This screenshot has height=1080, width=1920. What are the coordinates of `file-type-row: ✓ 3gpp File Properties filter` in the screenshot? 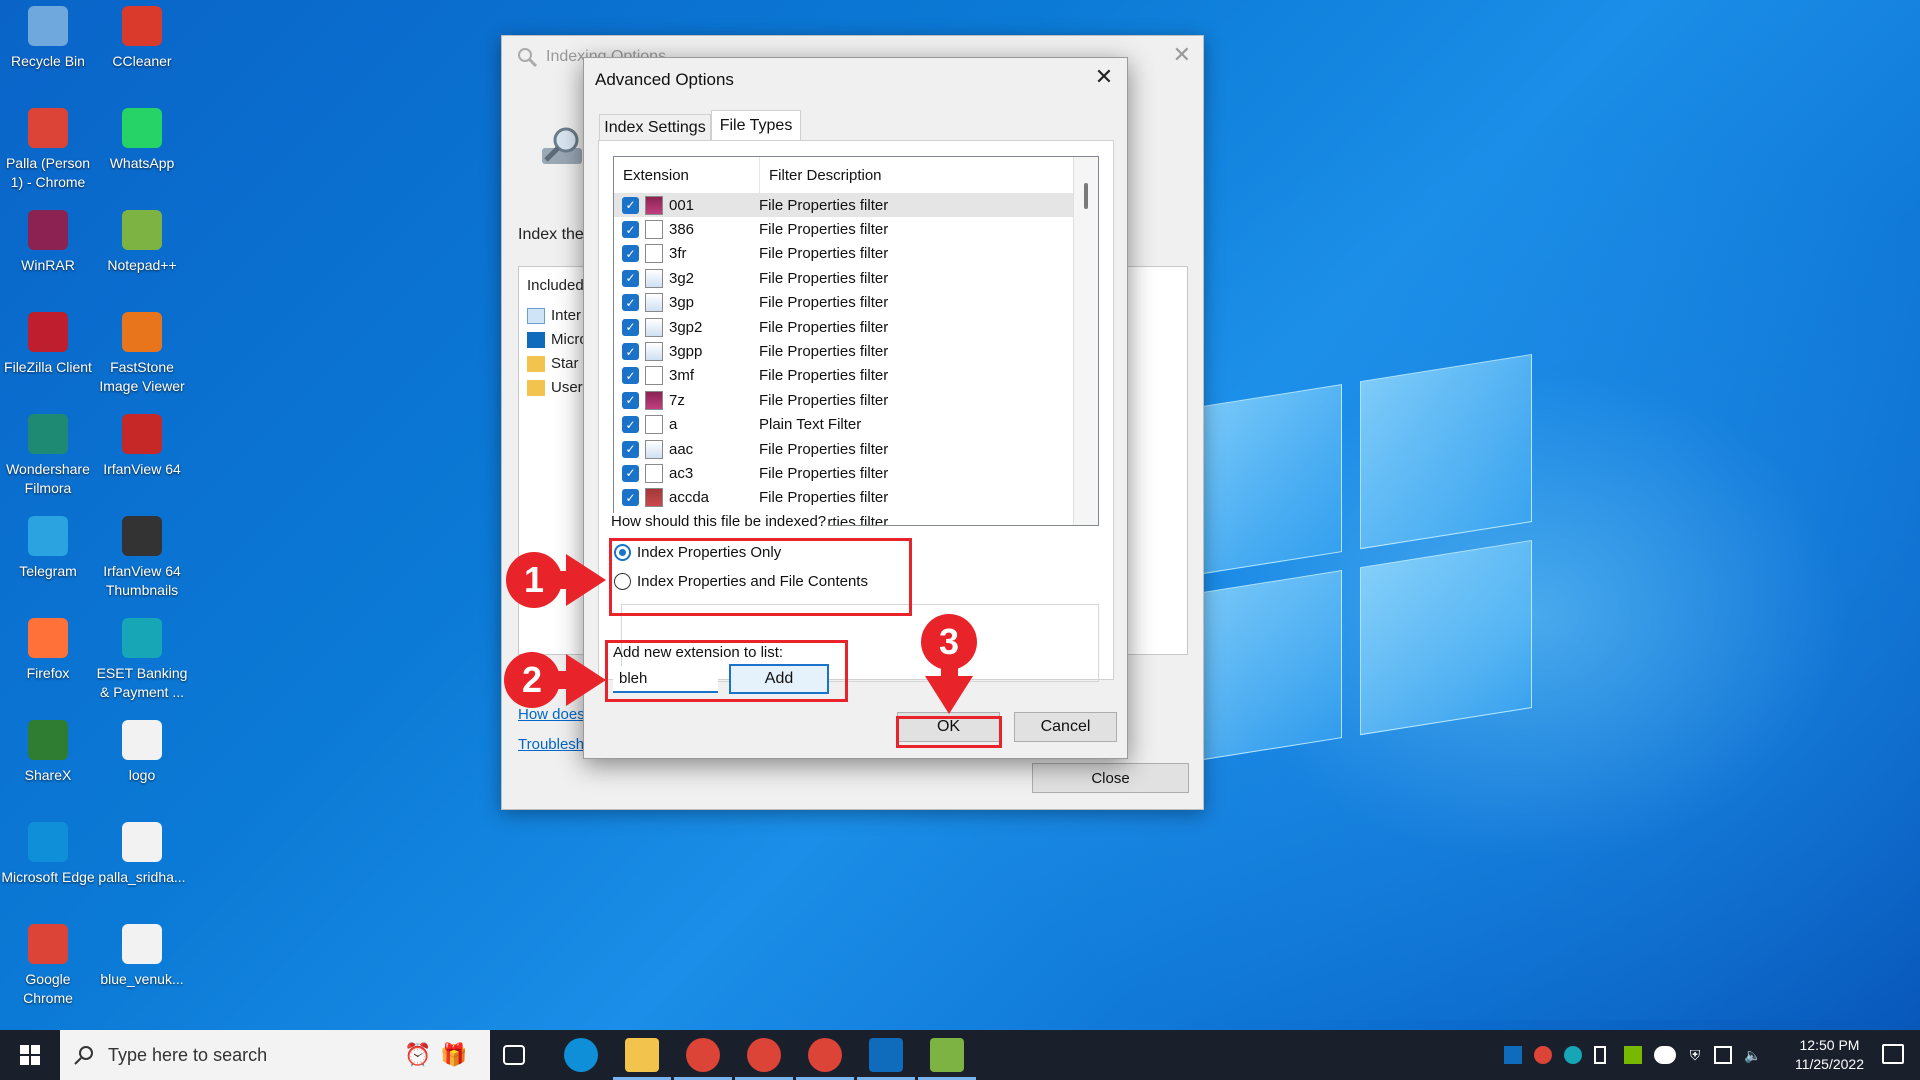 It's located at (844, 351).